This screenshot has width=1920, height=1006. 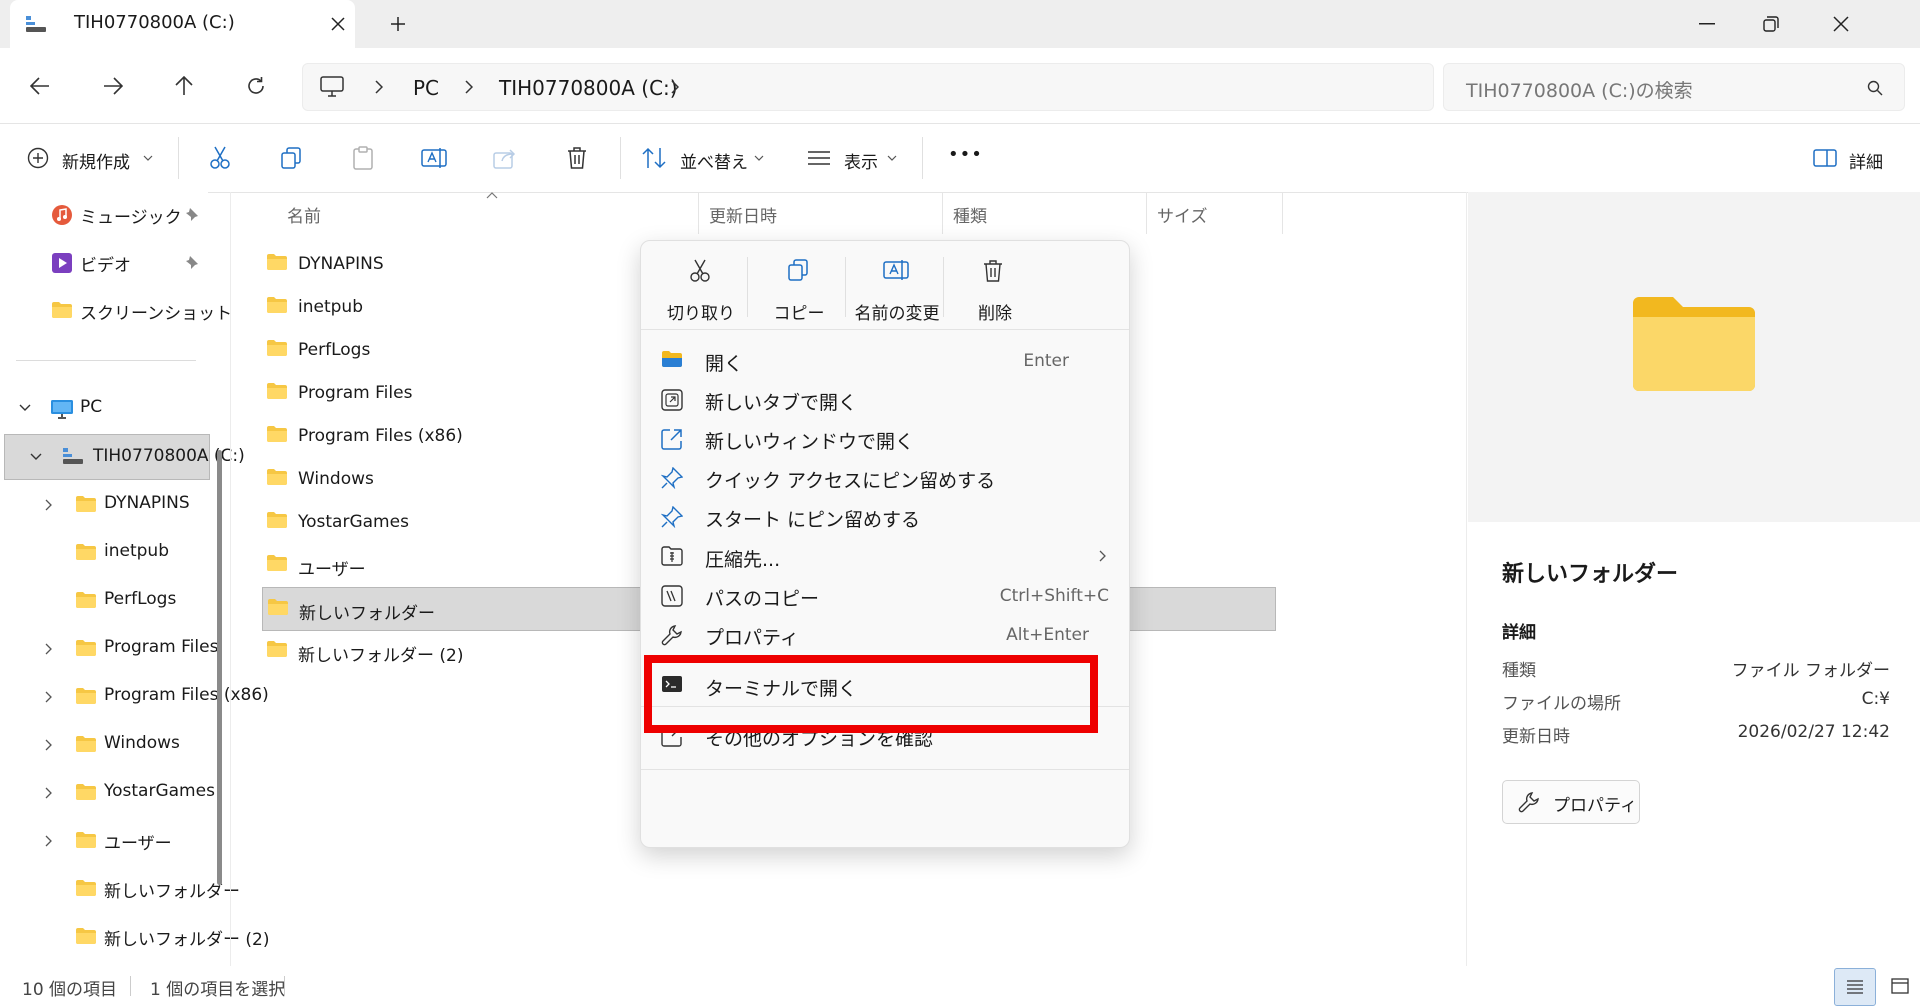 I want to click on column-header-modified: 更新日時, so click(x=743, y=214).